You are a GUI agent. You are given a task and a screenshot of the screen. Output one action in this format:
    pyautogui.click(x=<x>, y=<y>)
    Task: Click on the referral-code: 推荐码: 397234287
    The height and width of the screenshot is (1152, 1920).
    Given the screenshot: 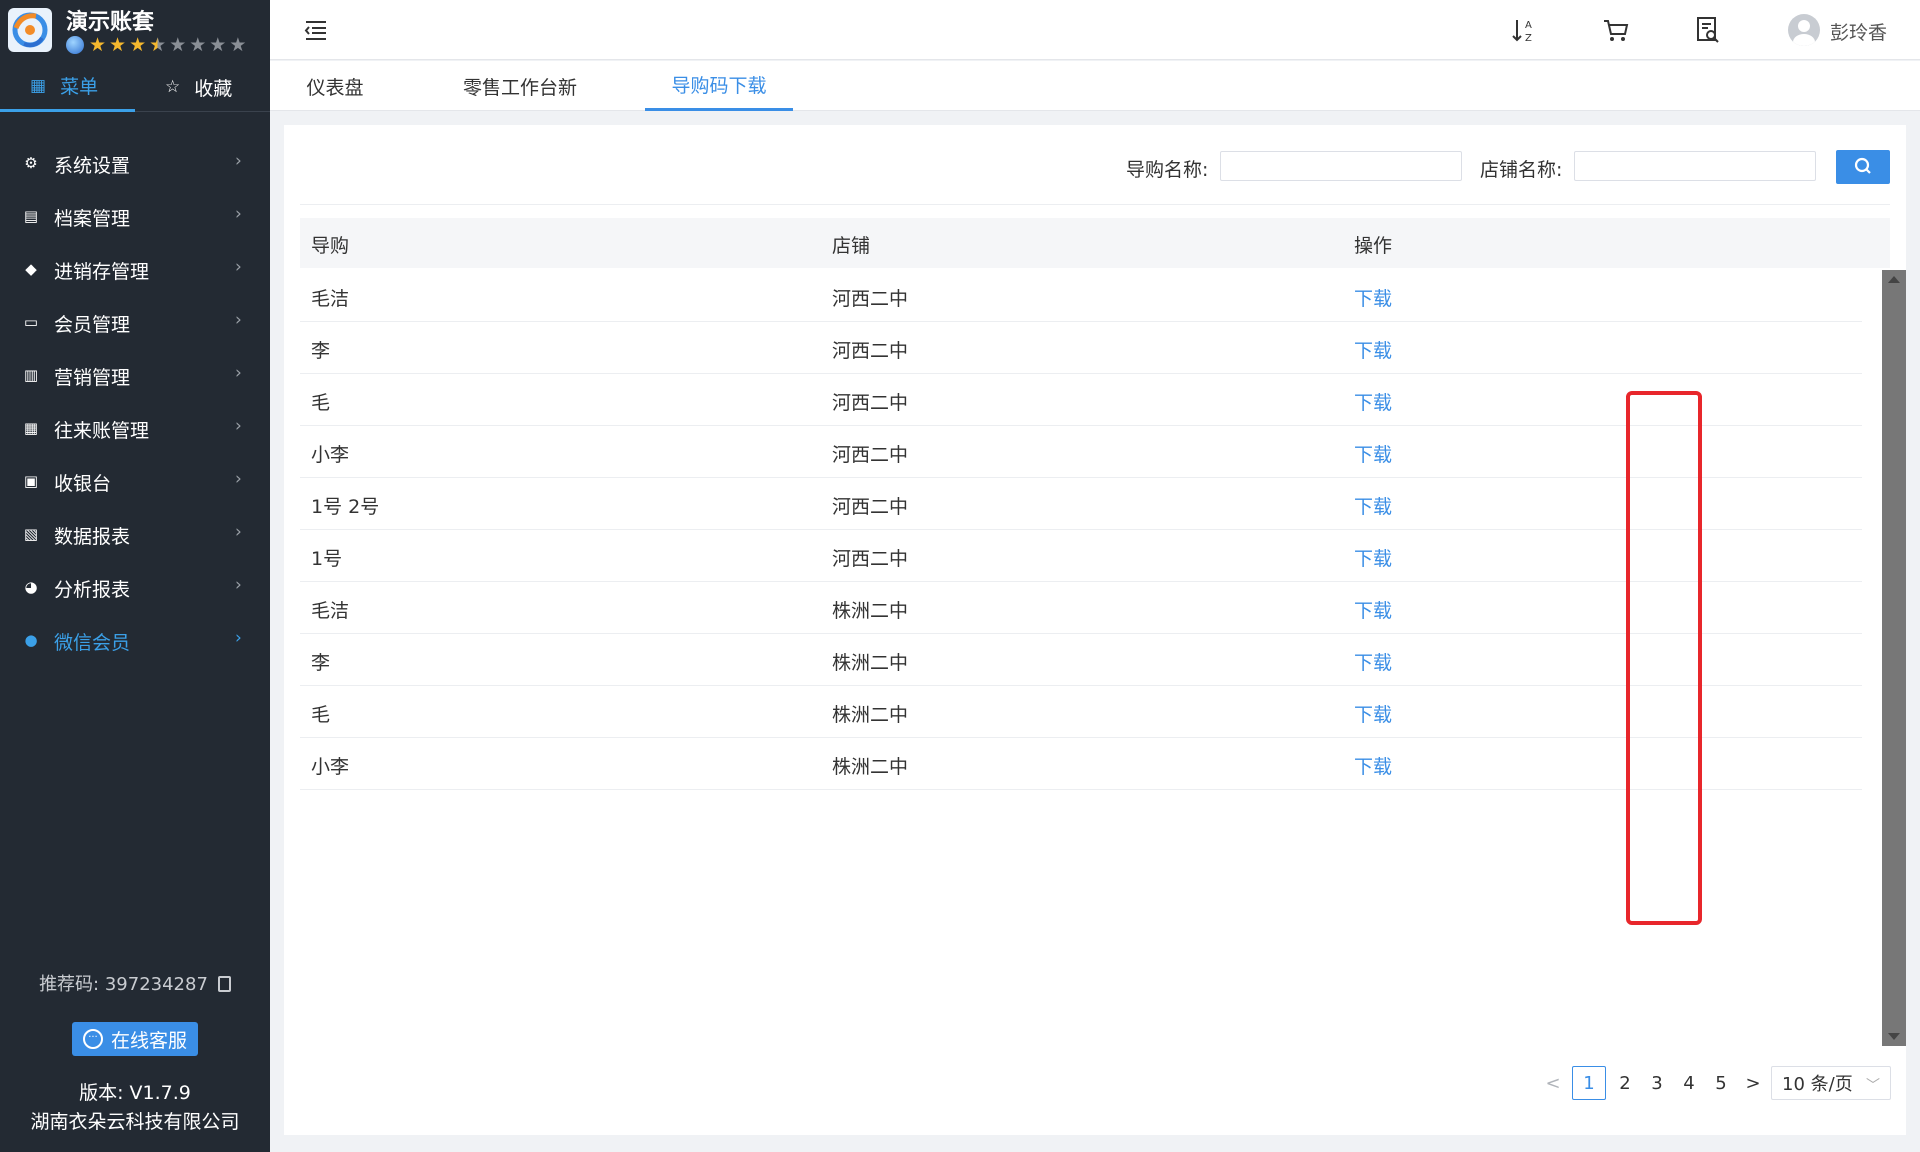 What is the action you would take?
    pyautogui.click(x=135, y=983)
    